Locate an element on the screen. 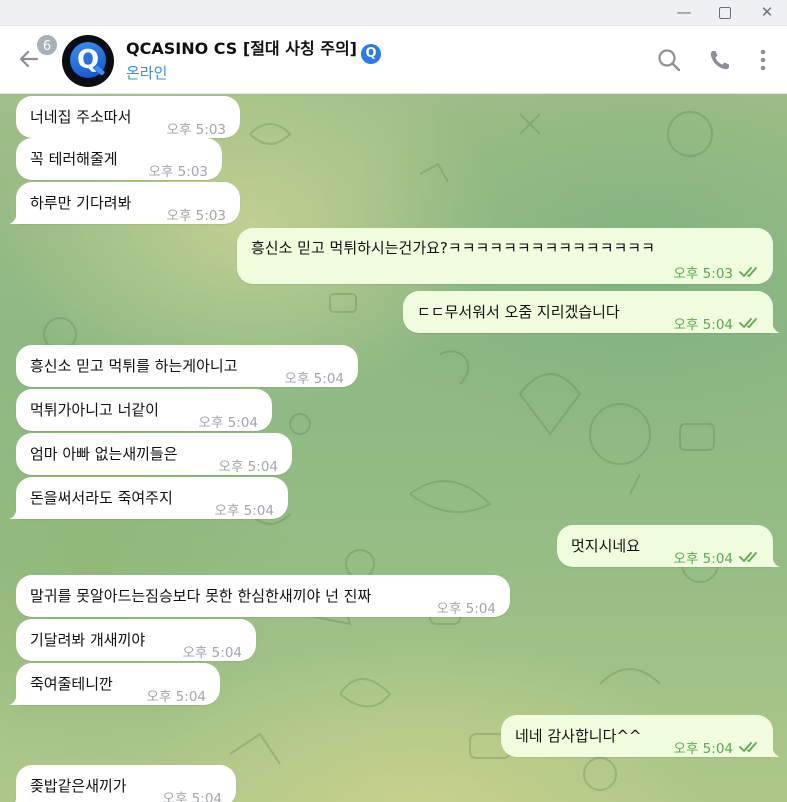  message-text: 엄마 아빠 없는새끼들은 is located at coordinates (104, 454).